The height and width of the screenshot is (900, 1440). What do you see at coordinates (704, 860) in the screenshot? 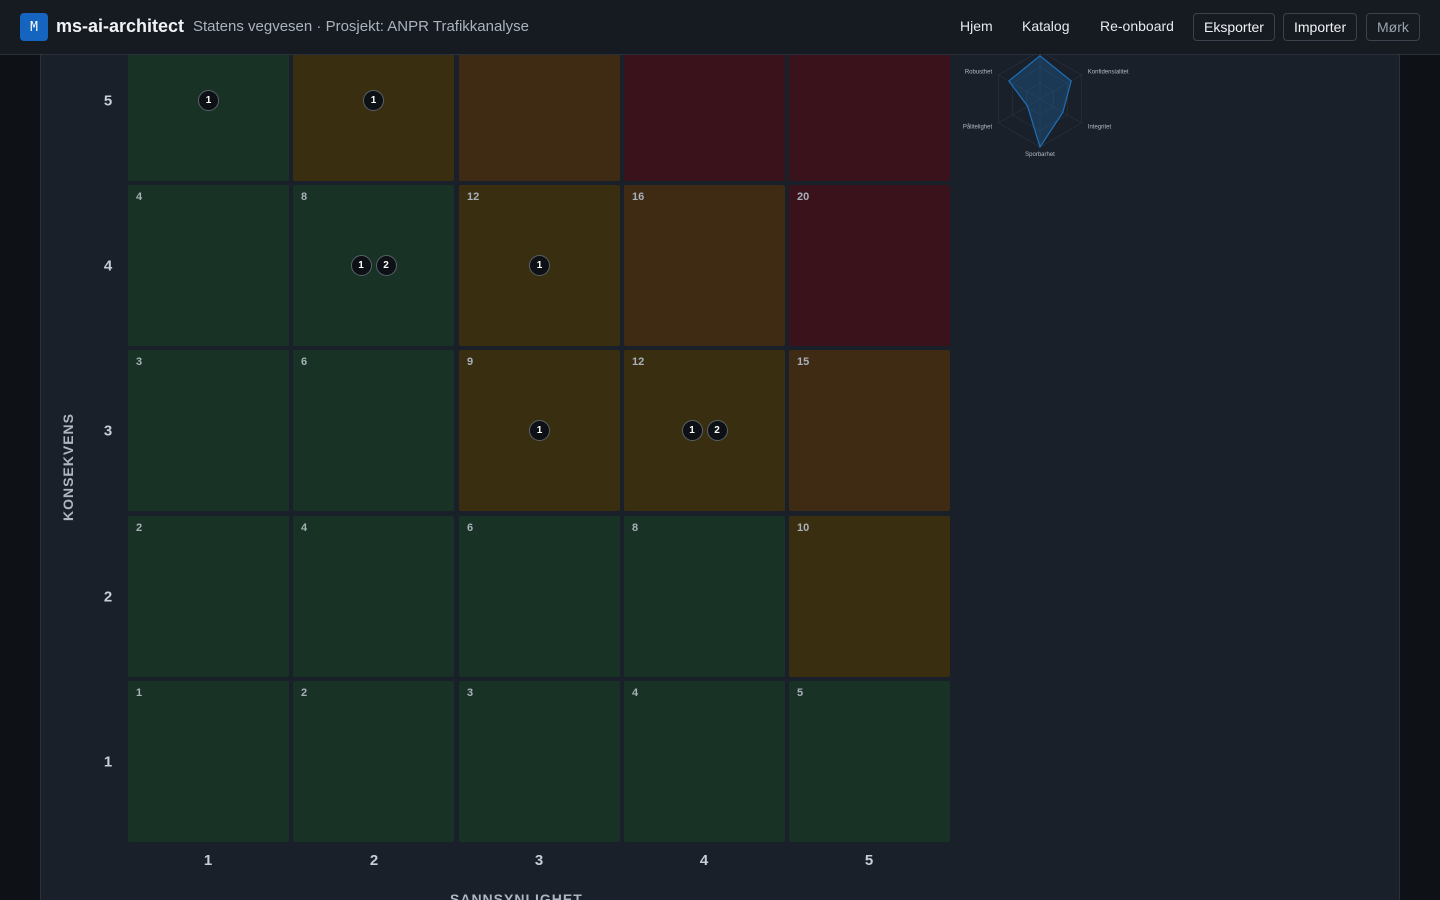
I see `x-tick: 4` at bounding box center [704, 860].